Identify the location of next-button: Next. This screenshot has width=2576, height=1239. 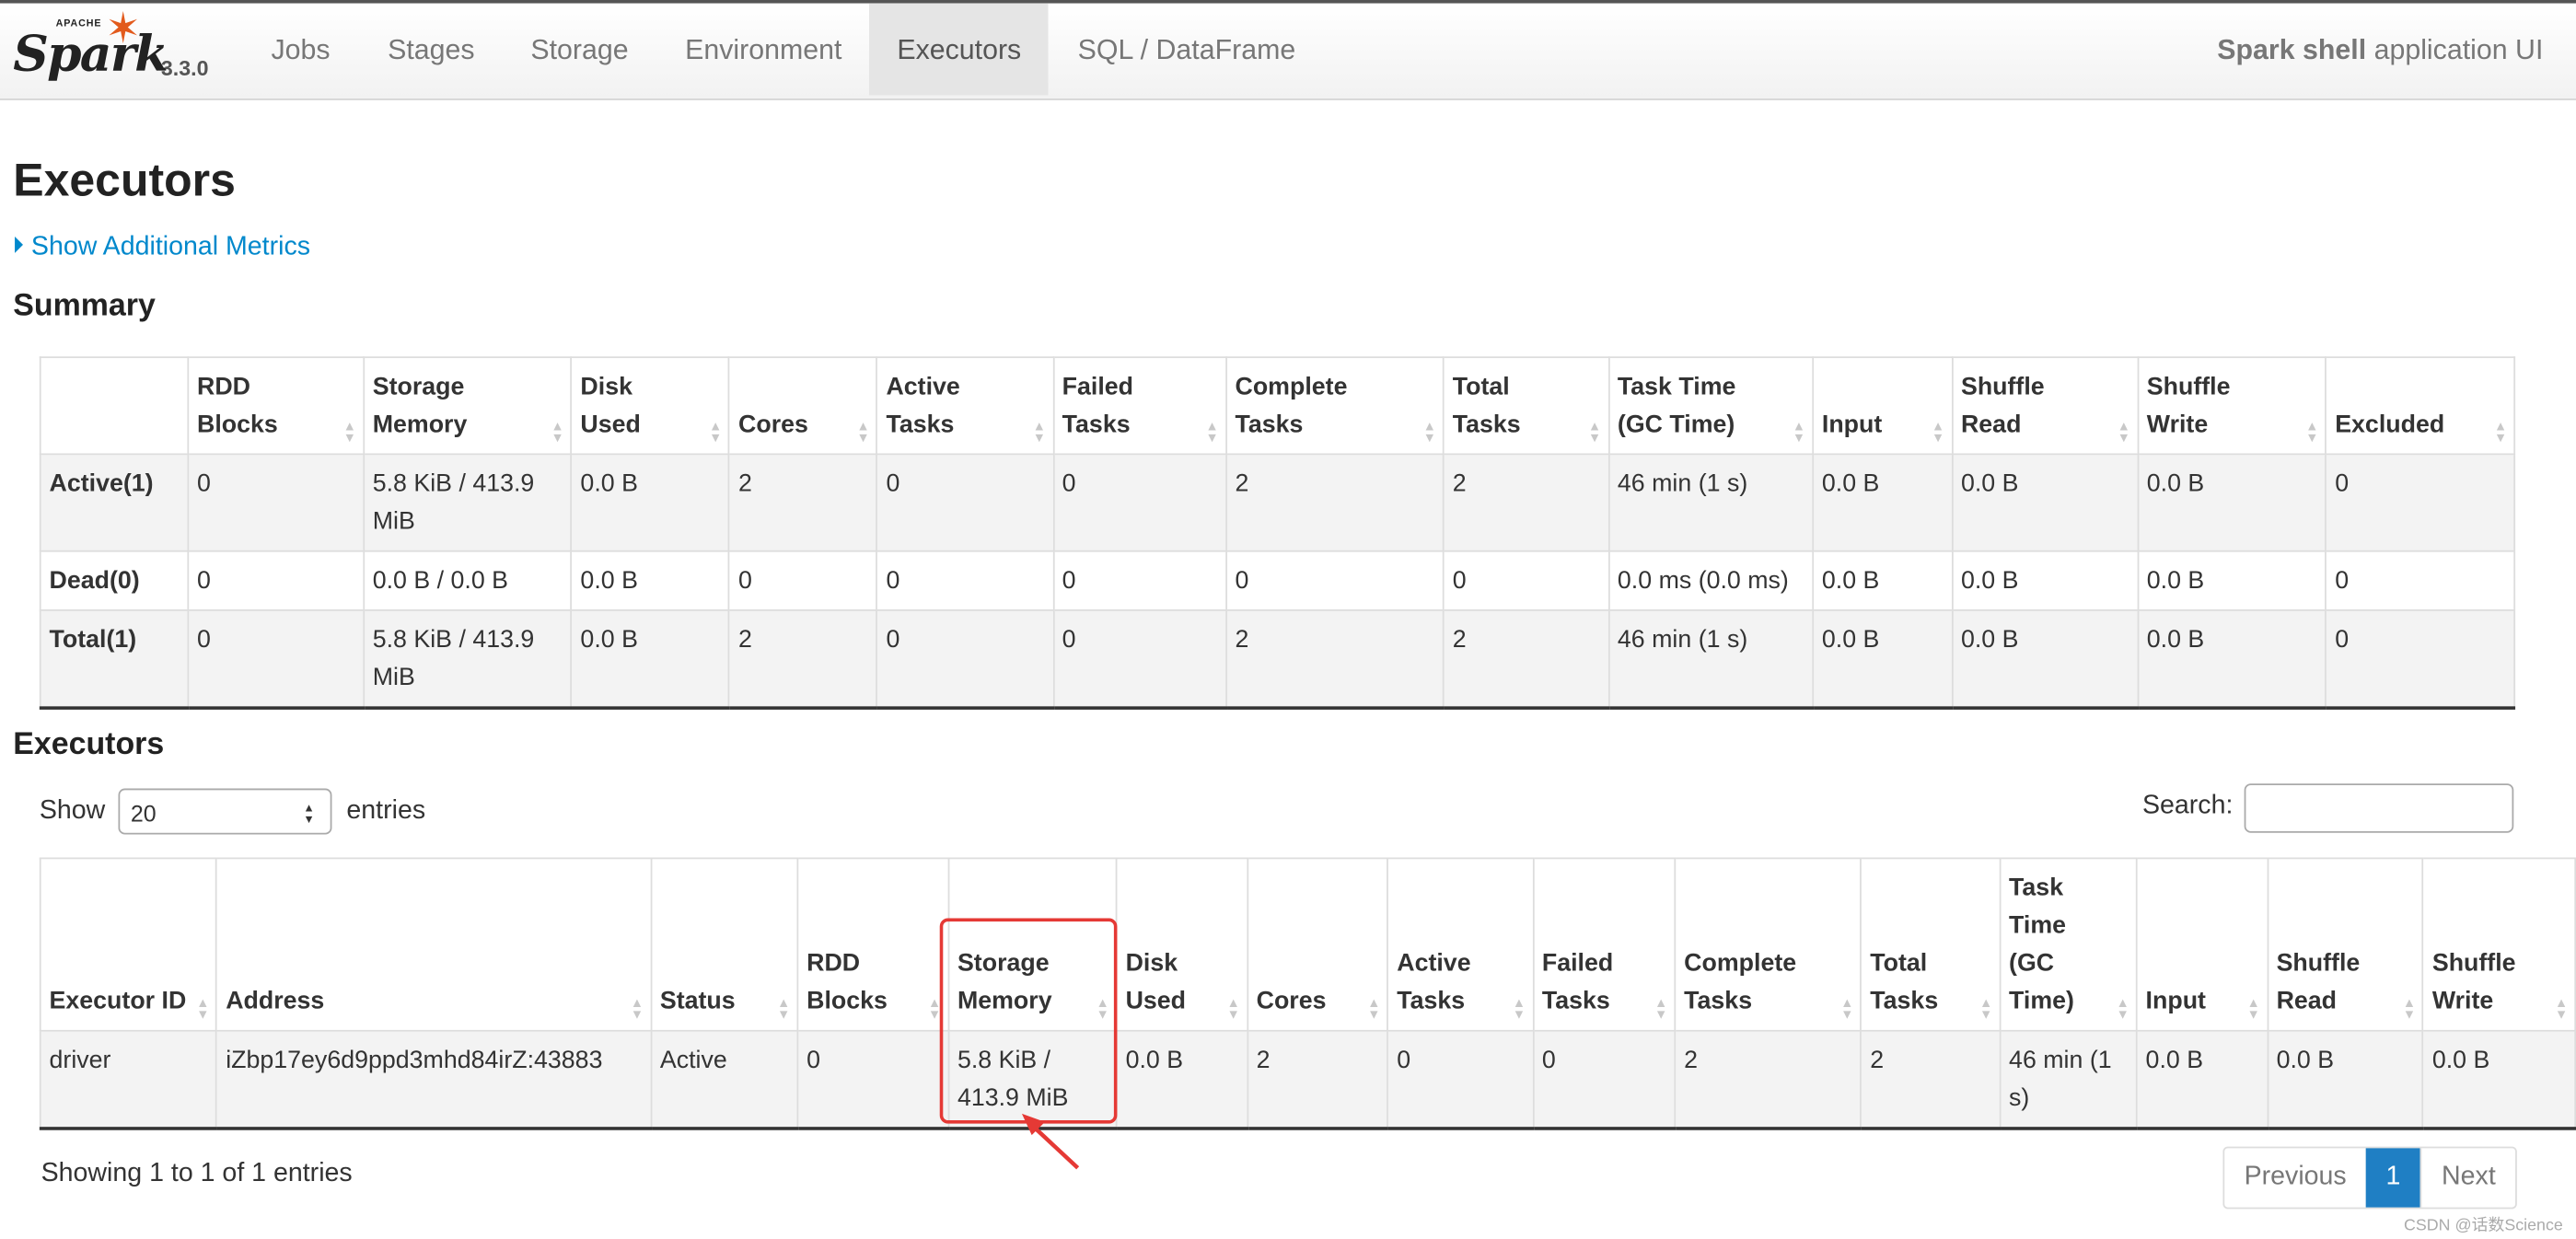
(2467, 1178).